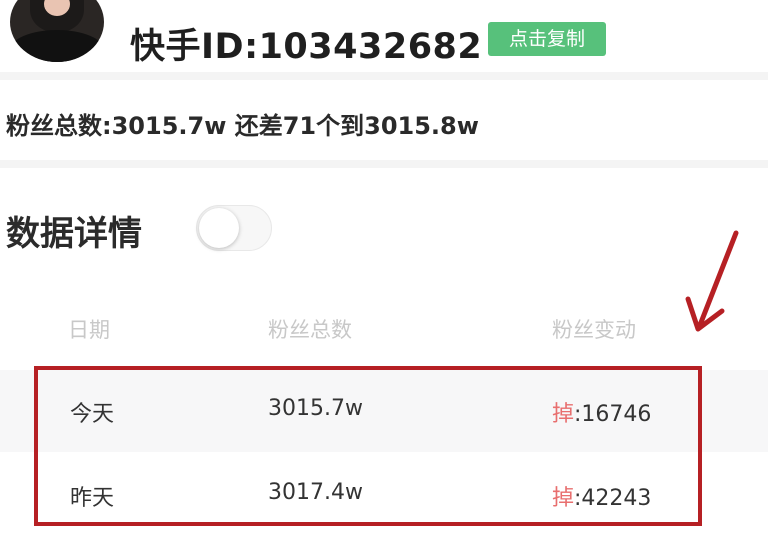 The image size is (768, 534). Describe the element at coordinates (306, 47) in the screenshot. I see `kuaishou-id: 快手ID:103432682` at that location.